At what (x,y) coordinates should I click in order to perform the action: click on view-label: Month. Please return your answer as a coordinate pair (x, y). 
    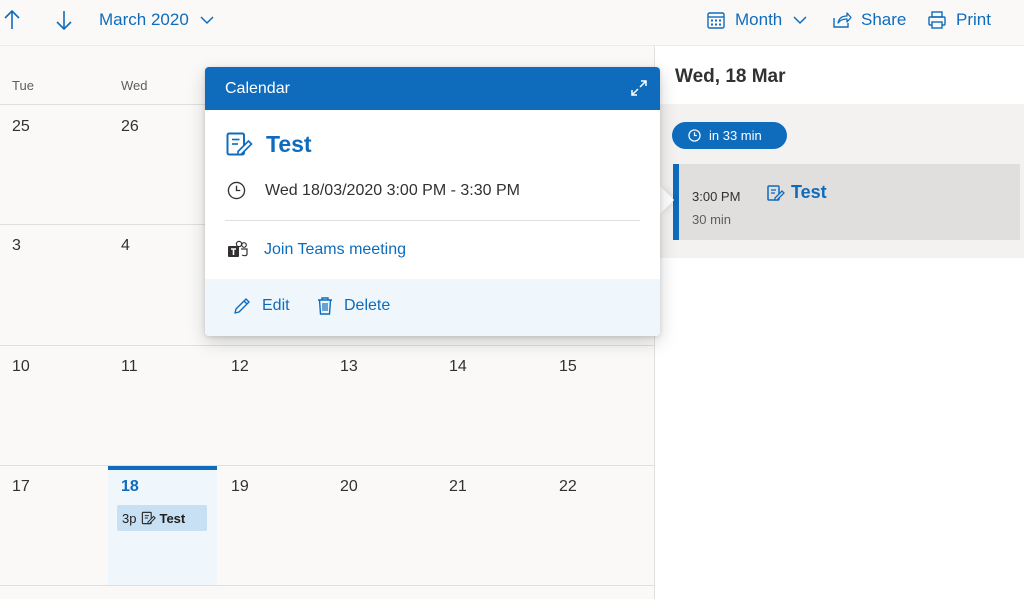
    Looking at the image, I should click on (759, 19).